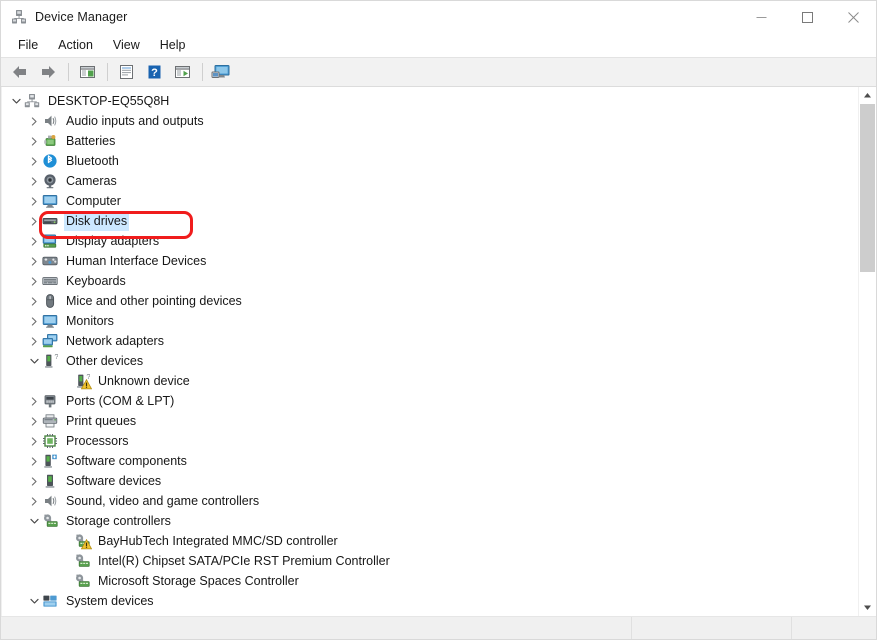 This screenshot has height=640, width=877. What do you see at coordinates (430, 221) in the screenshot?
I see `tree-item-disk-drives: Disk drives` at bounding box center [430, 221].